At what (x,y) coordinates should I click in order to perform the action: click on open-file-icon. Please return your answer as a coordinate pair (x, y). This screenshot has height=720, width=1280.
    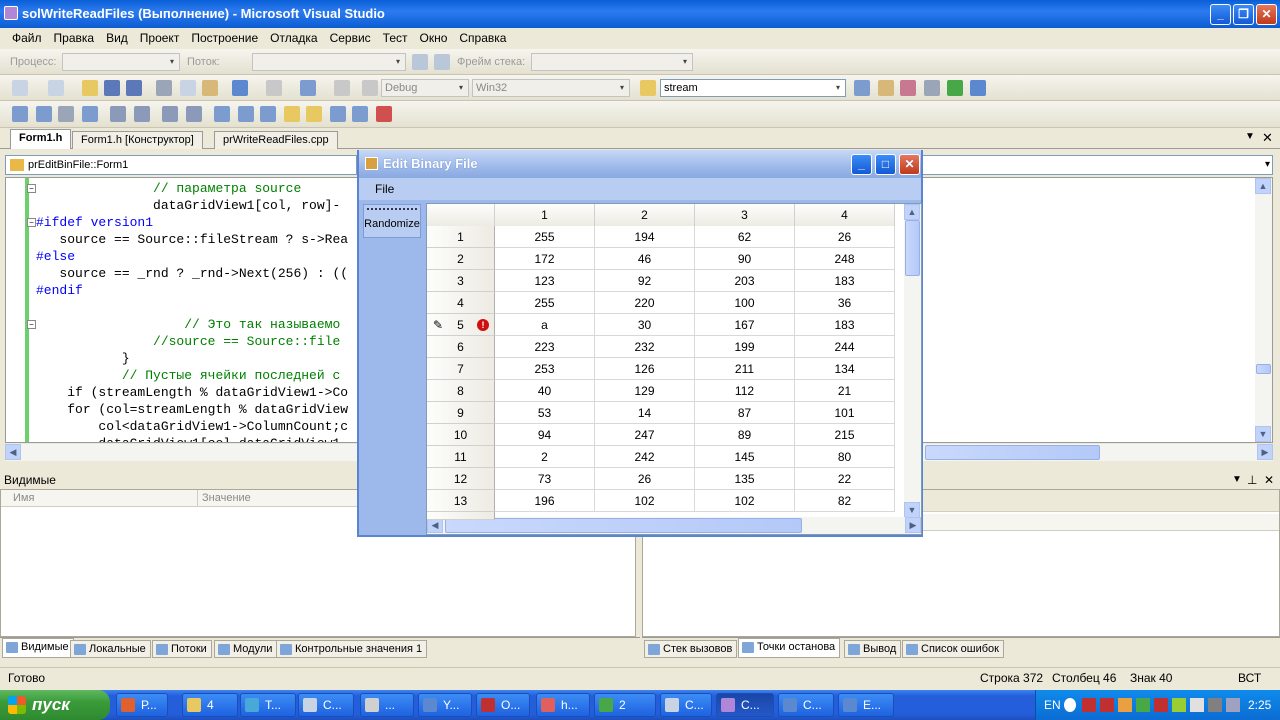
    Looking at the image, I should click on (90, 88).